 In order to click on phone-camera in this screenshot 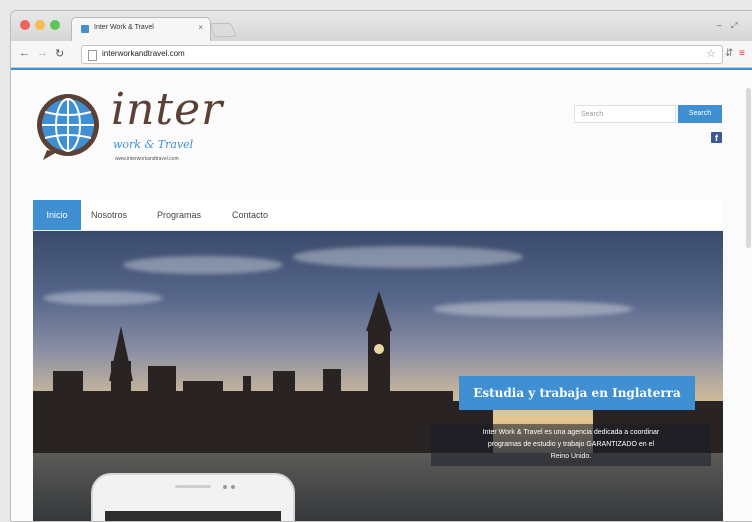, I will do `click(225, 487)`.